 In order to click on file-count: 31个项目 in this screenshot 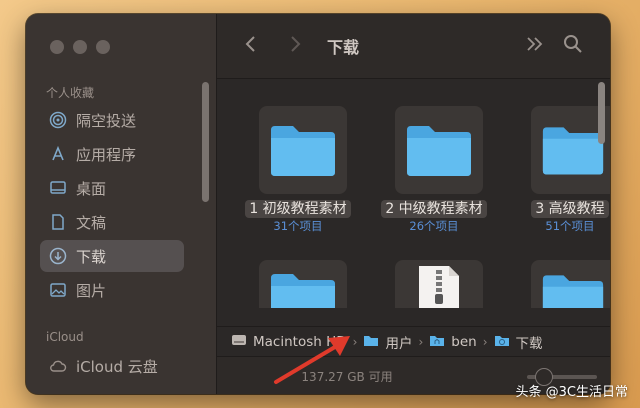, I will do `click(298, 226)`.